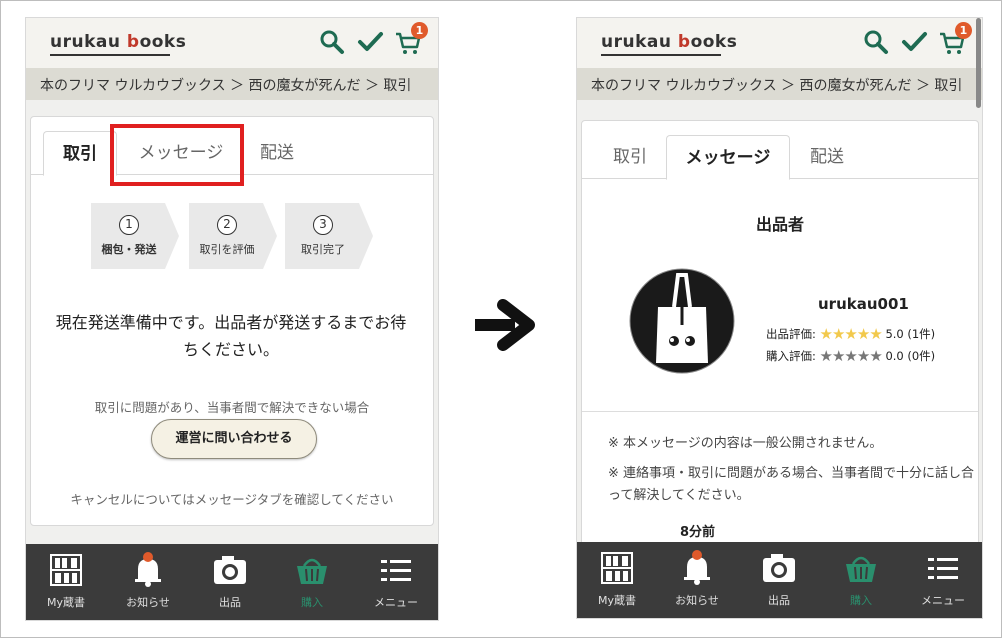 This screenshot has height=638, width=1002. What do you see at coordinates (978, 63) in the screenshot?
I see `scrollbar` at bounding box center [978, 63].